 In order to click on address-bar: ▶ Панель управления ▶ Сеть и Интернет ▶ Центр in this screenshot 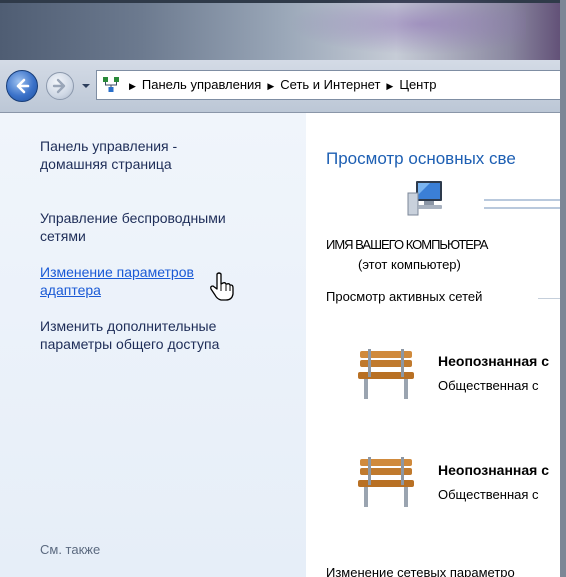, I will do `click(331, 85)`.